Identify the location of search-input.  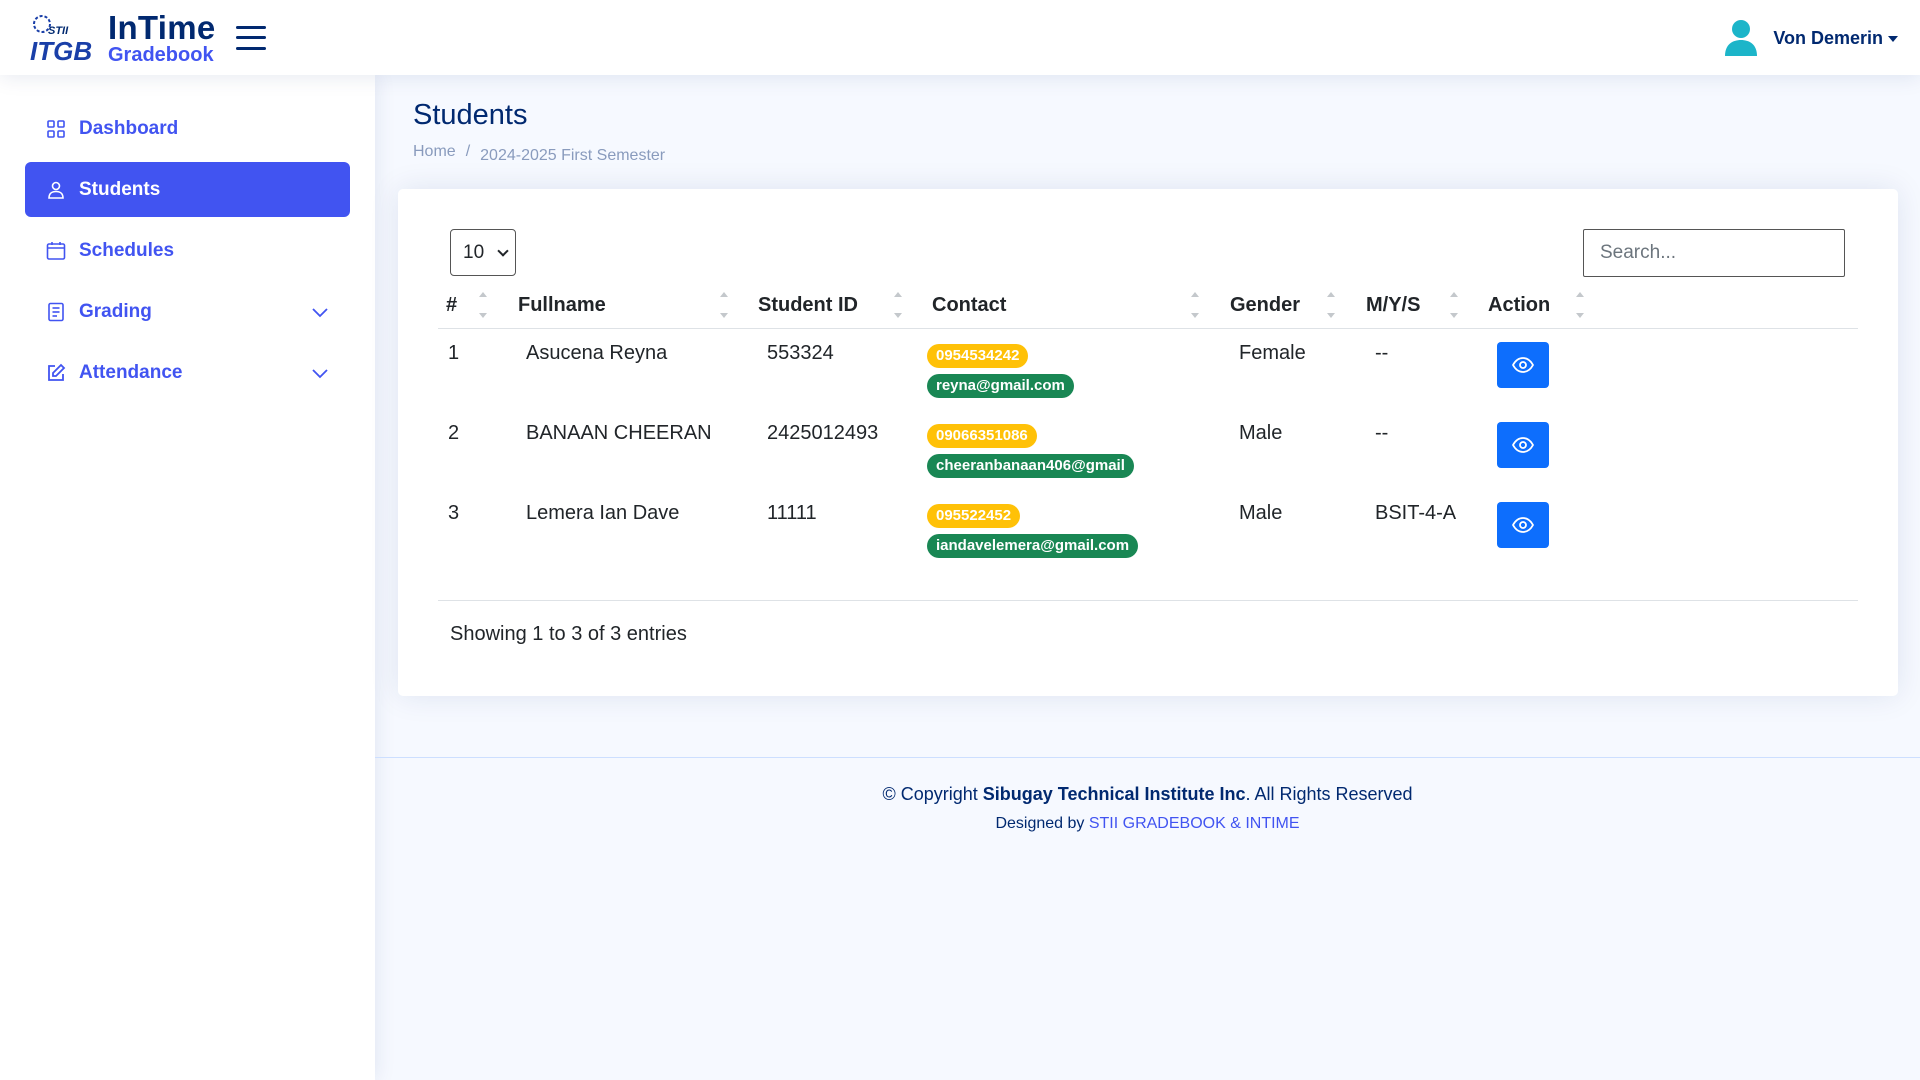
(1714, 253).